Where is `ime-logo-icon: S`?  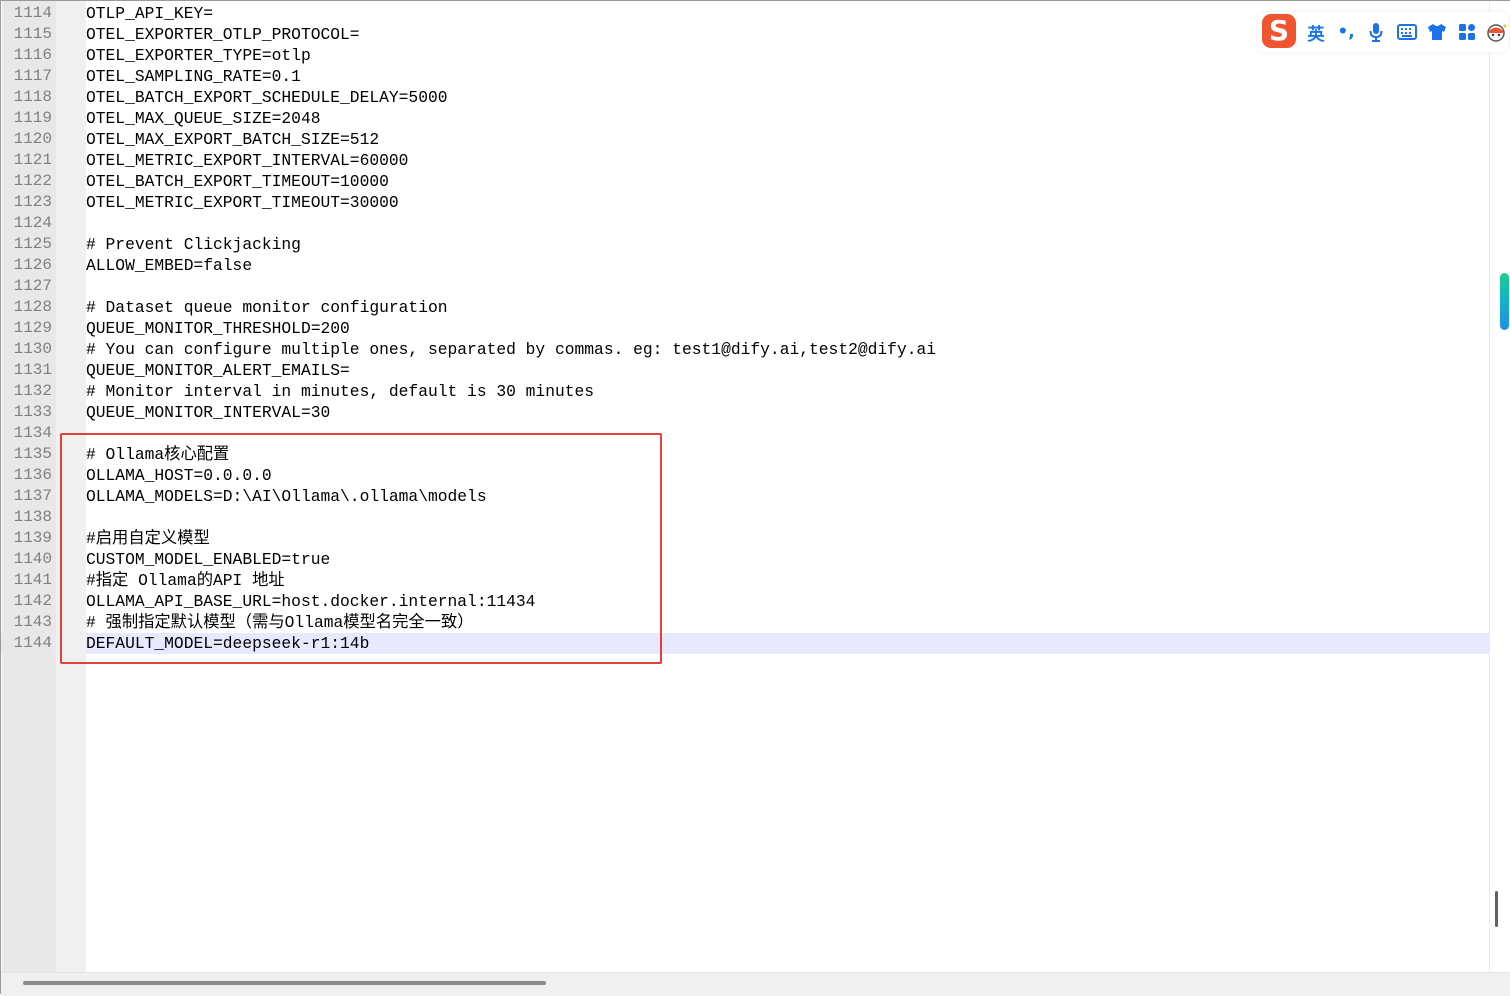
ime-logo-icon: S is located at coordinates (1279, 31).